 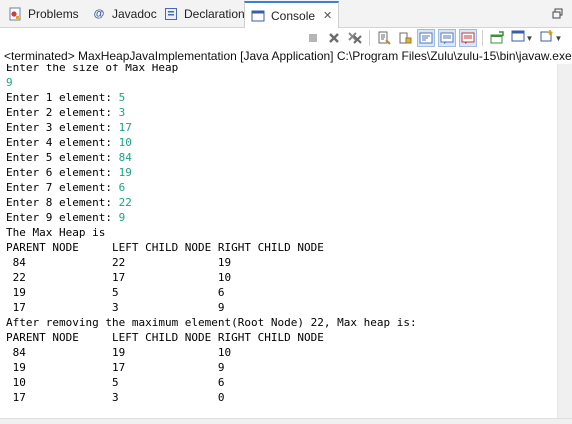 I want to click on horizontal-scrollbar, so click(x=286, y=421).